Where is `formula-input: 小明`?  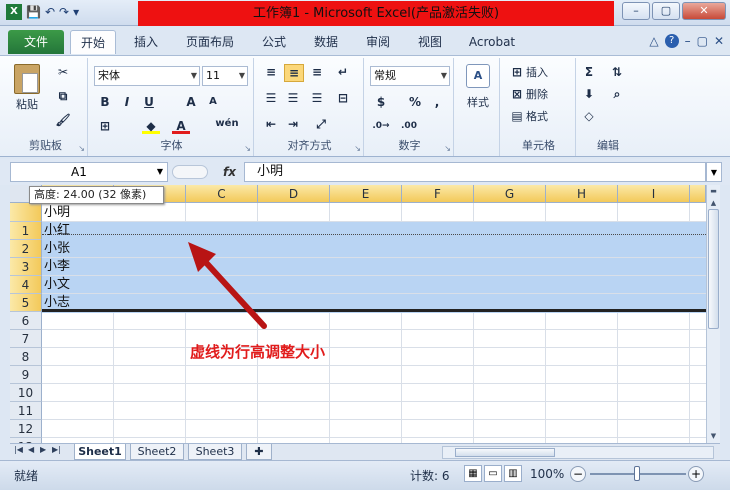
formula-input: 小明 is located at coordinates (475, 172).